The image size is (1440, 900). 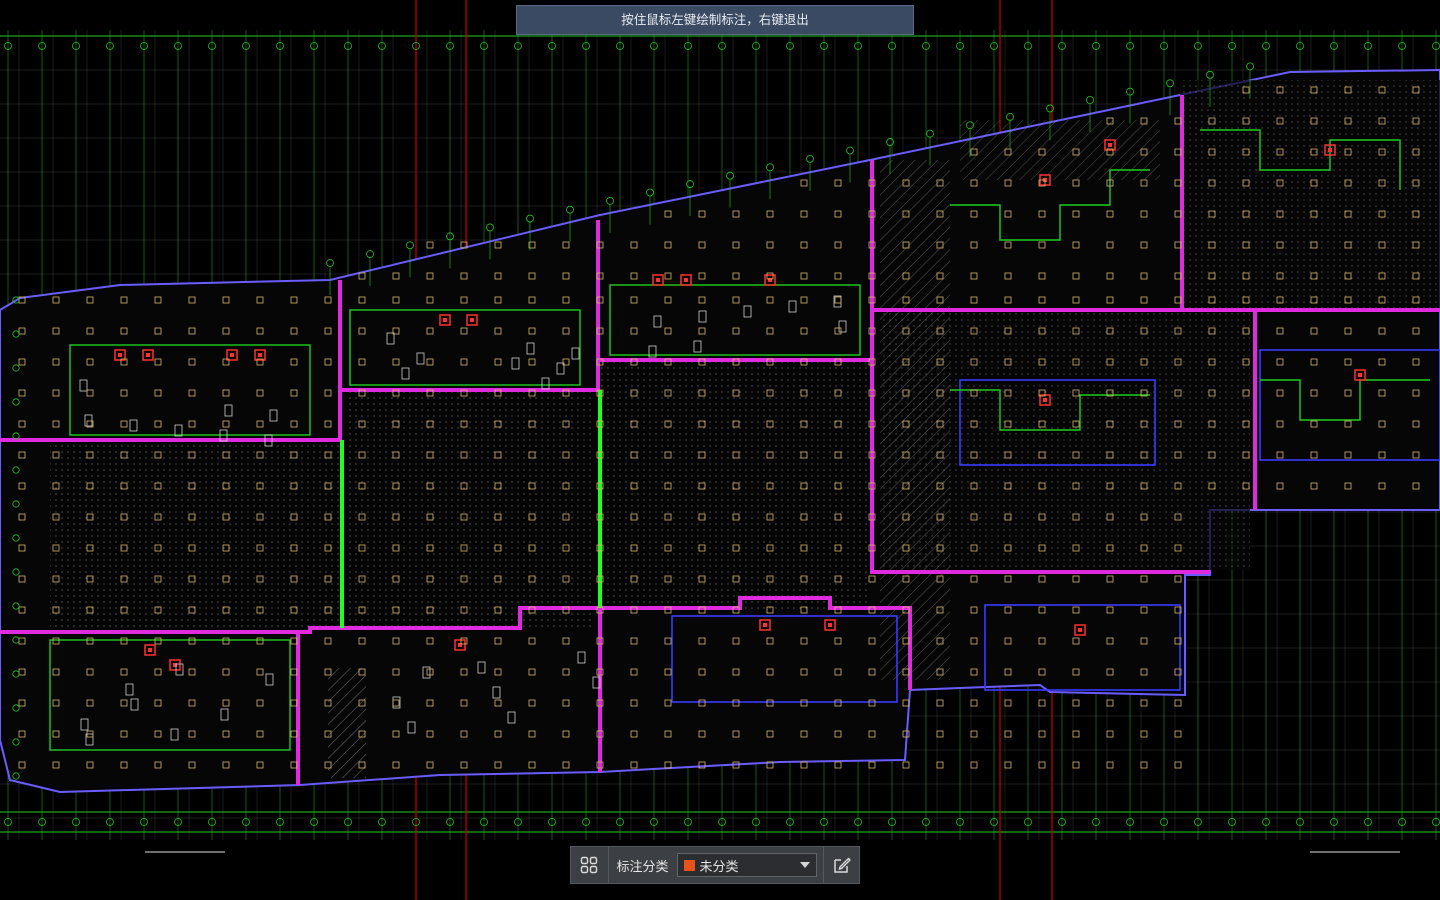 What do you see at coordinates (719, 867) in the screenshot?
I see `category-value: 未分类` at bounding box center [719, 867].